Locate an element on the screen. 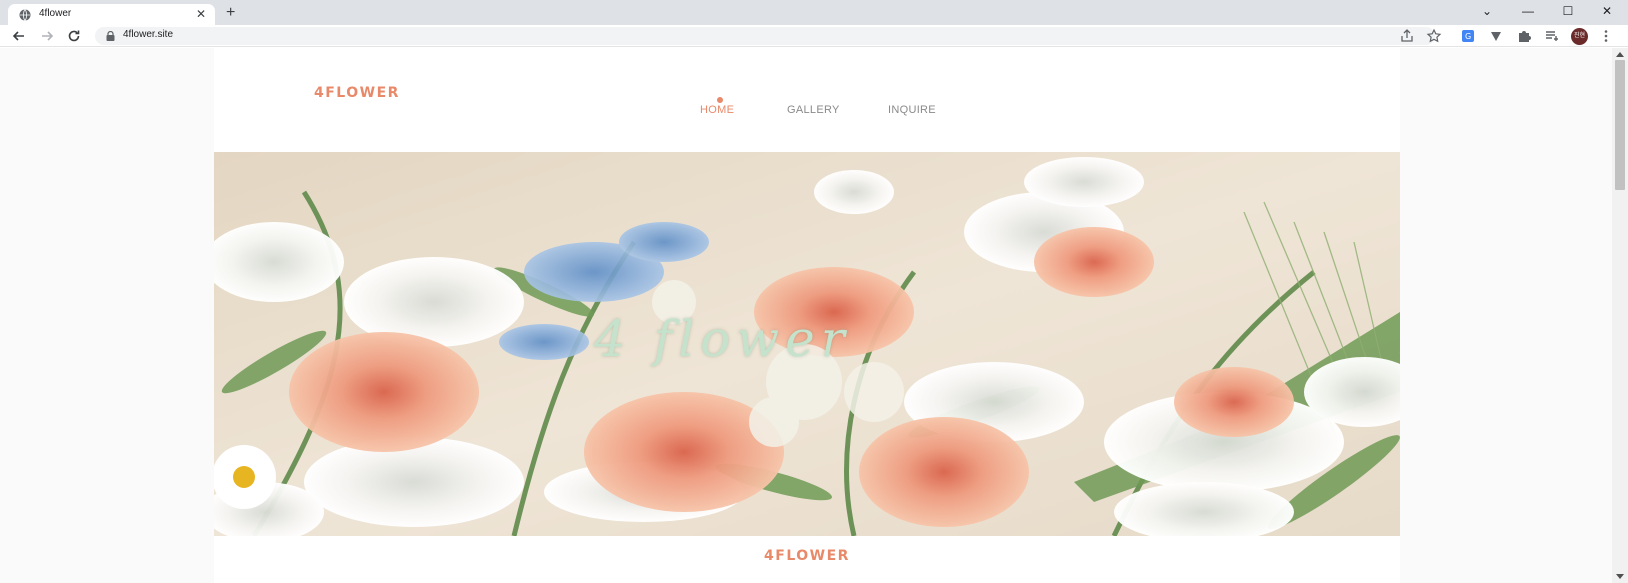 This screenshot has height=583, width=1628. share-icon is located at coordinates (1407, 36).